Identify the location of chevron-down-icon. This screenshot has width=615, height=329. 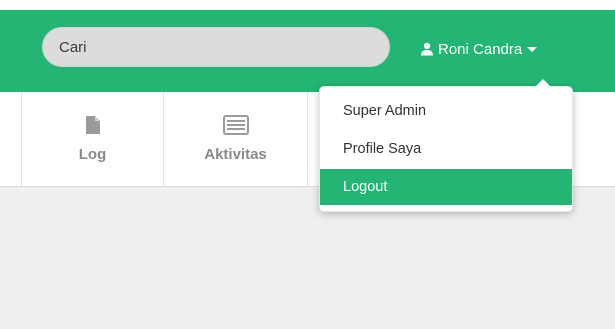
(532, 49).